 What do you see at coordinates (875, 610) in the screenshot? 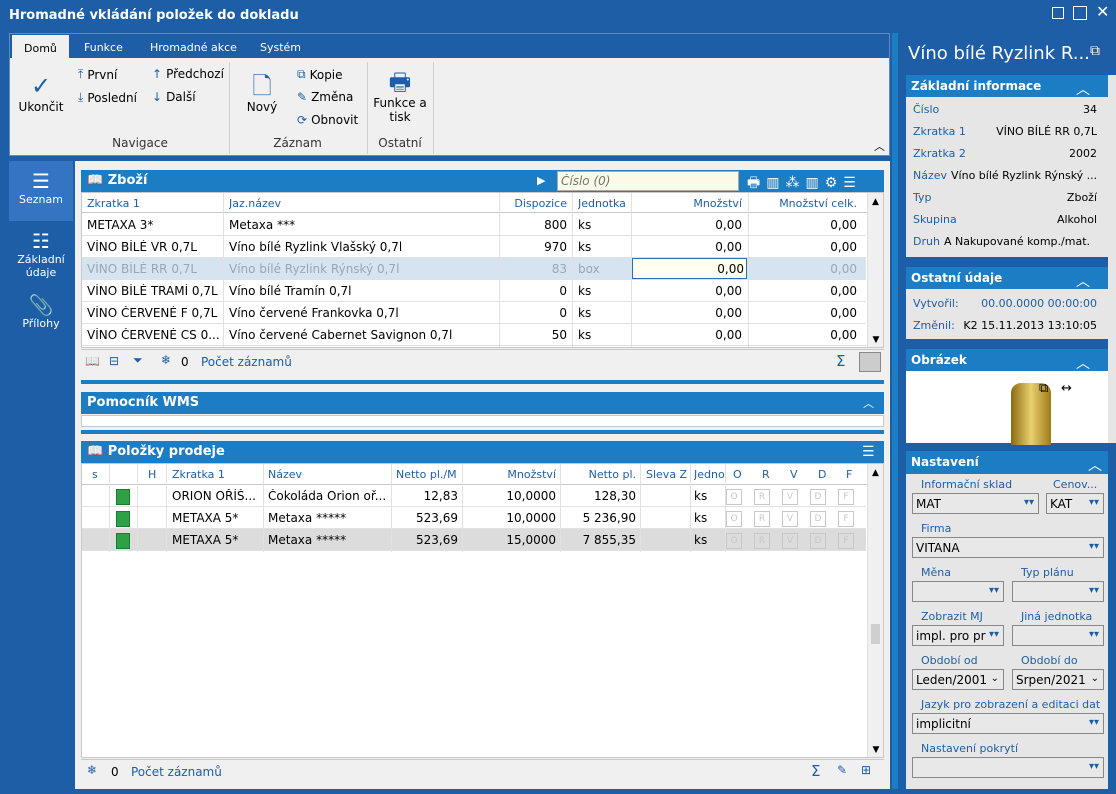
I see `polozky-scrollbar: ▲ ▼` at bounding box center [875, 610].